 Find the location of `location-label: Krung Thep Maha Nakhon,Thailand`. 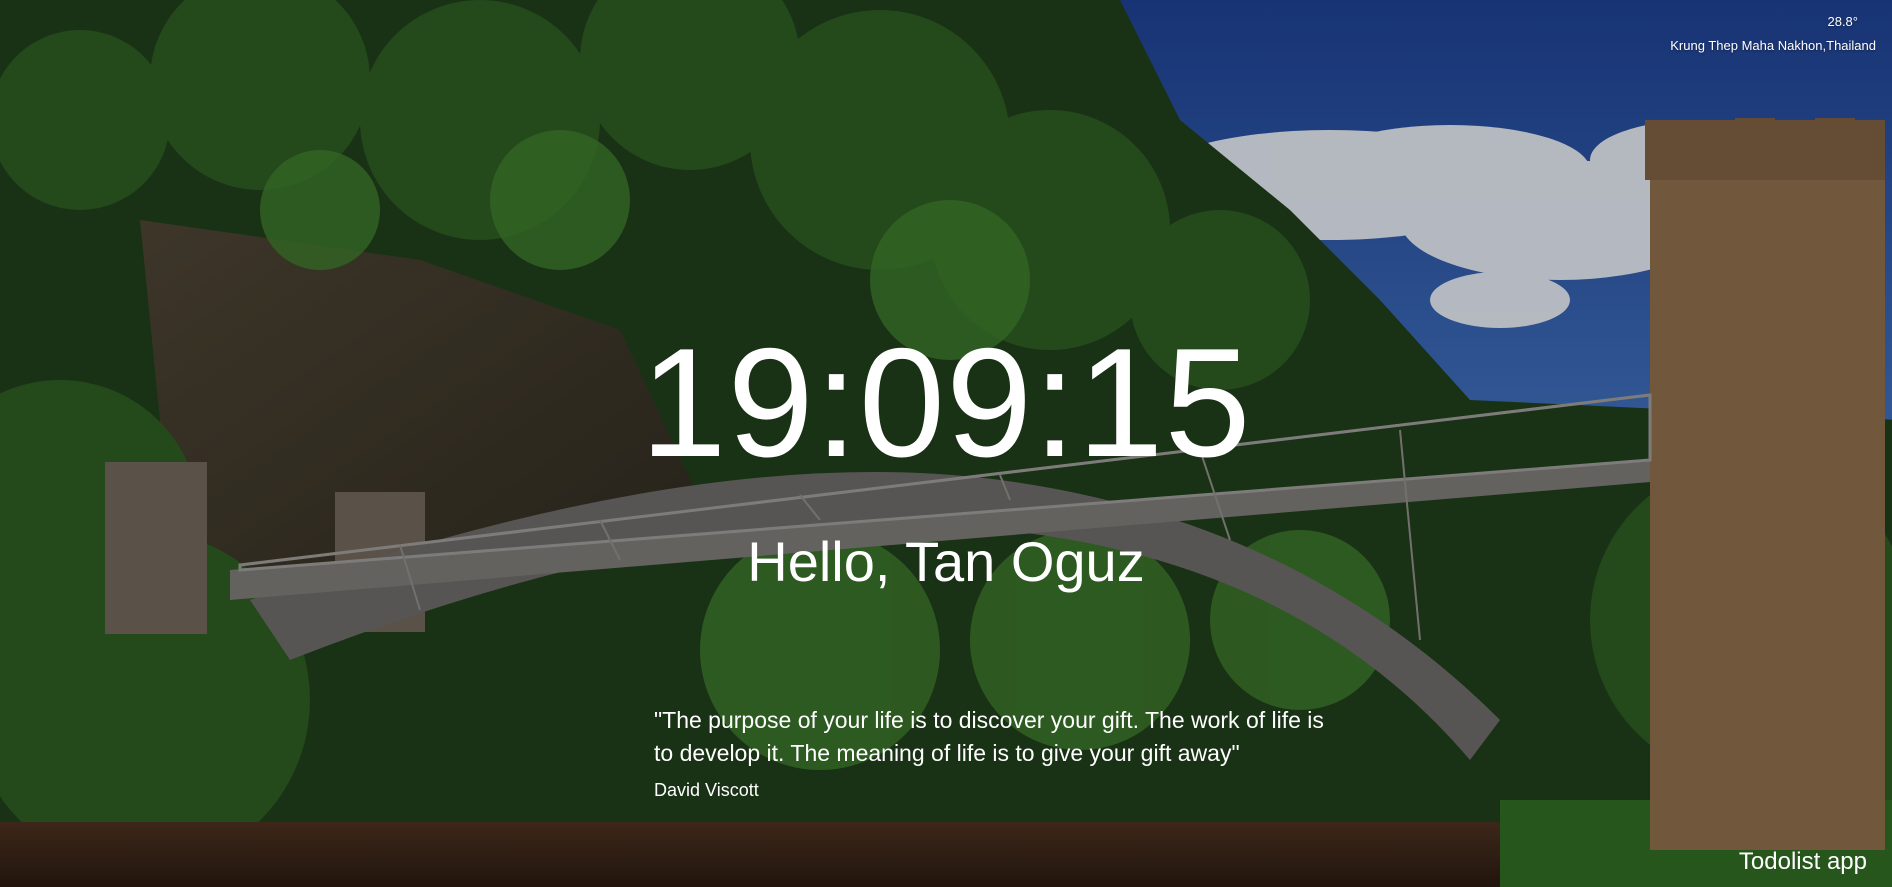

location-label: Krung Thep Maha Nakhon,Thailand is located at coordinates (1773, 45).